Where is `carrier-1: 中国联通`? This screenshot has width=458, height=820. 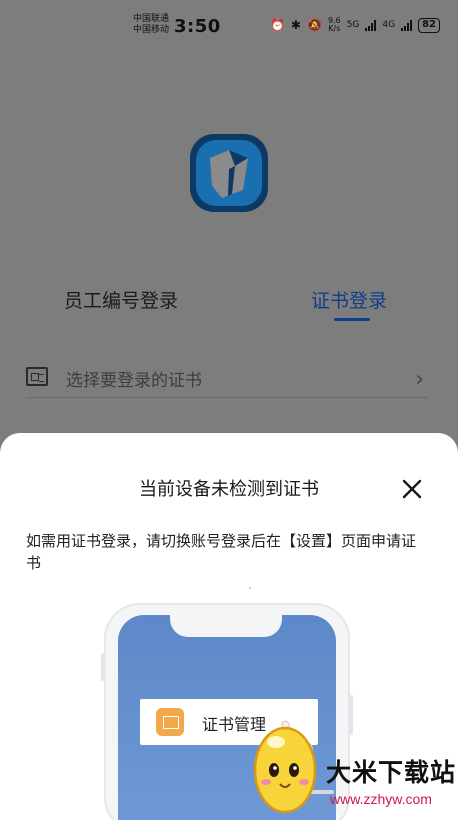 carrier-1: 中国联通 is located at coordinates (151, 19).